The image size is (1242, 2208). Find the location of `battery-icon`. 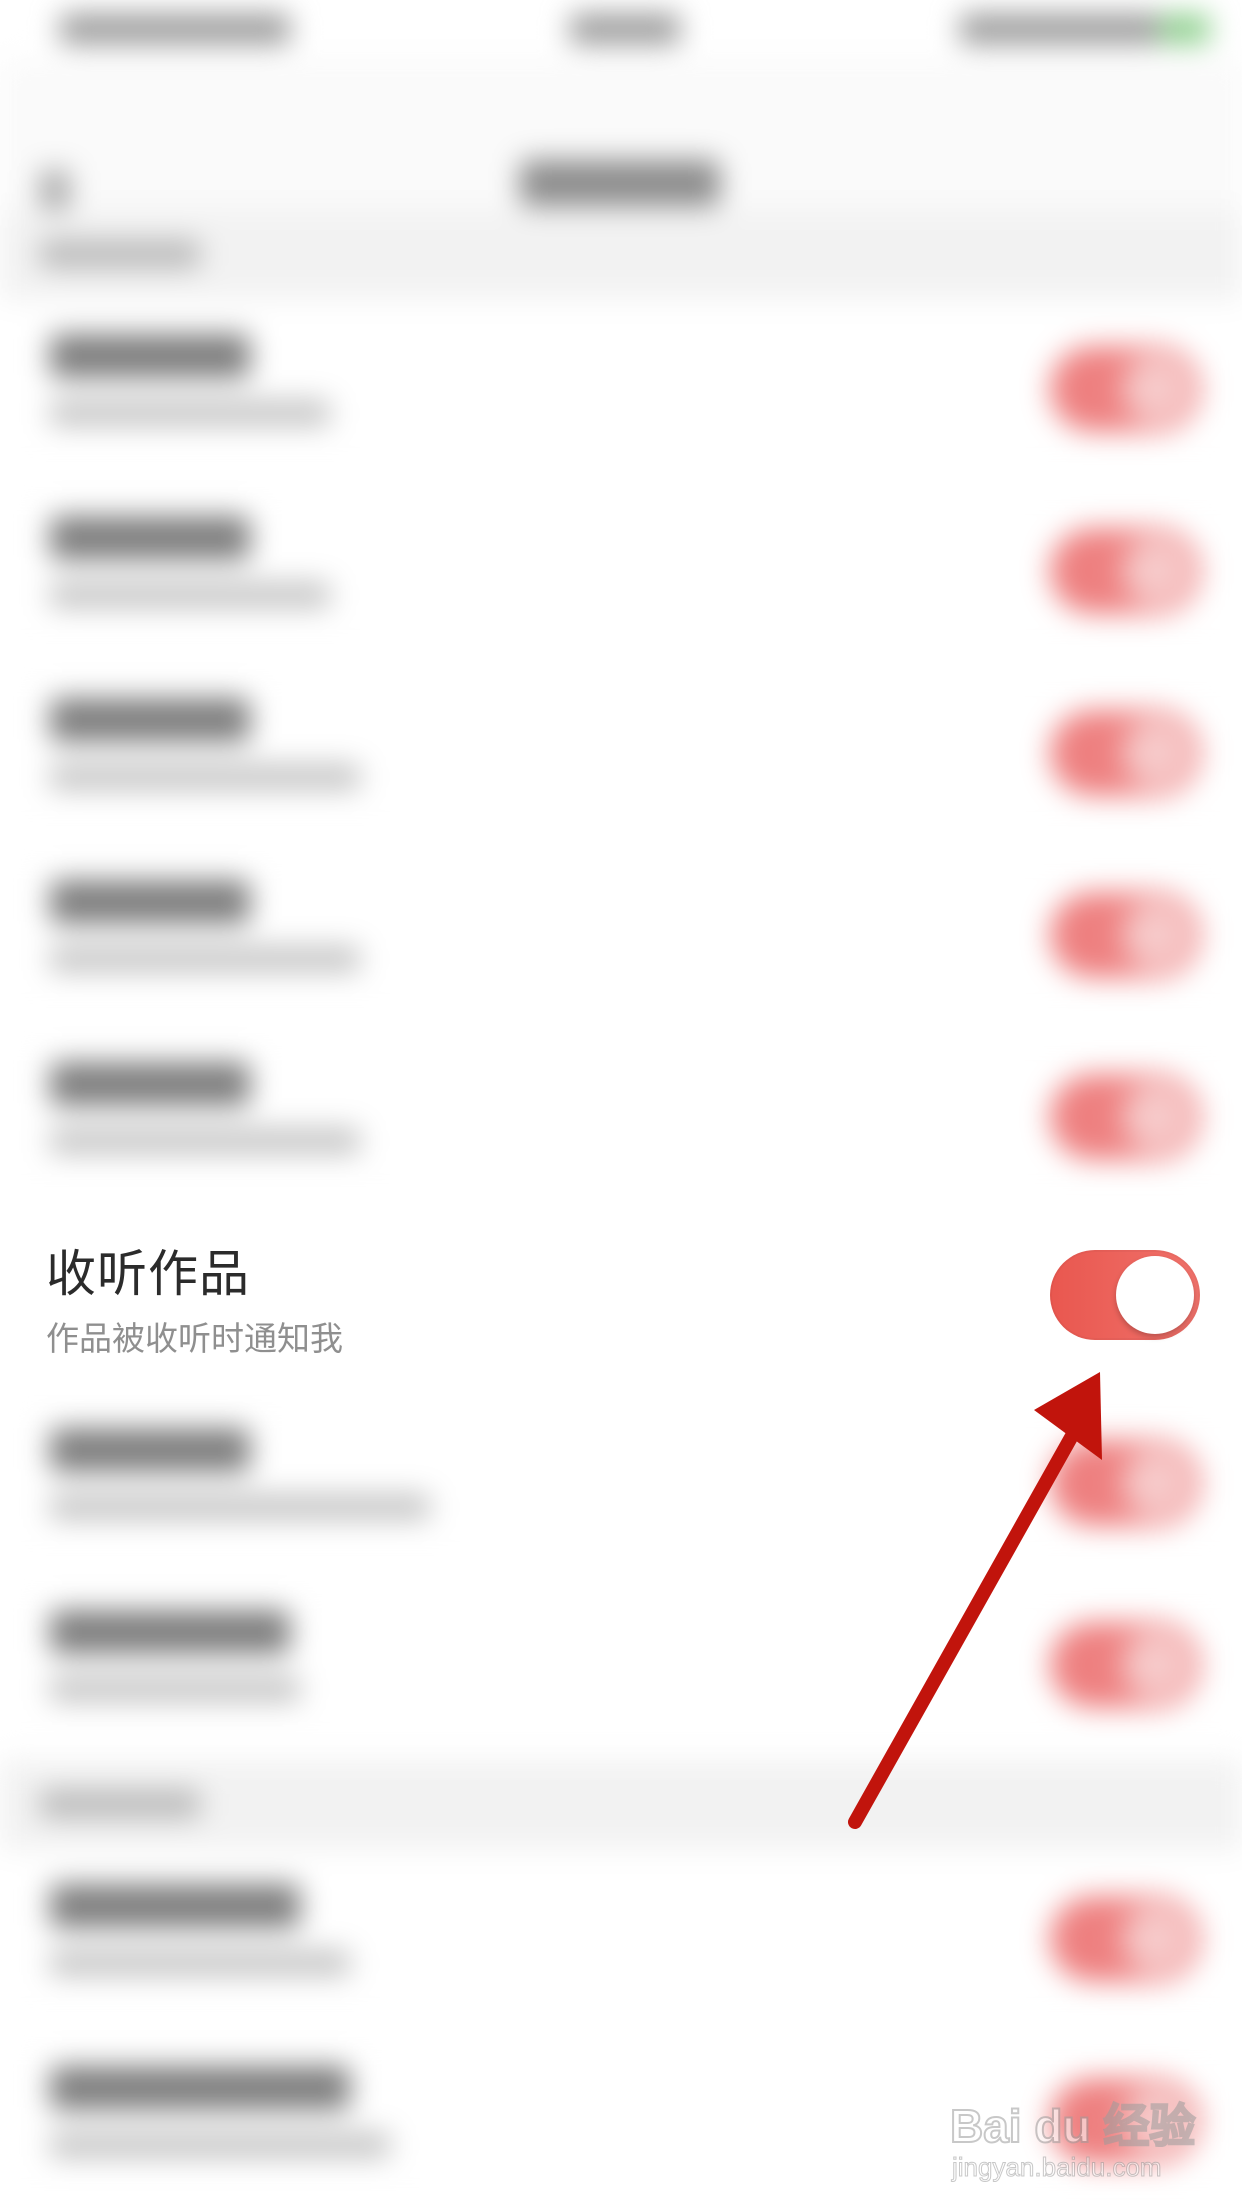

battery-icon is located at coordinates (1185, 29).